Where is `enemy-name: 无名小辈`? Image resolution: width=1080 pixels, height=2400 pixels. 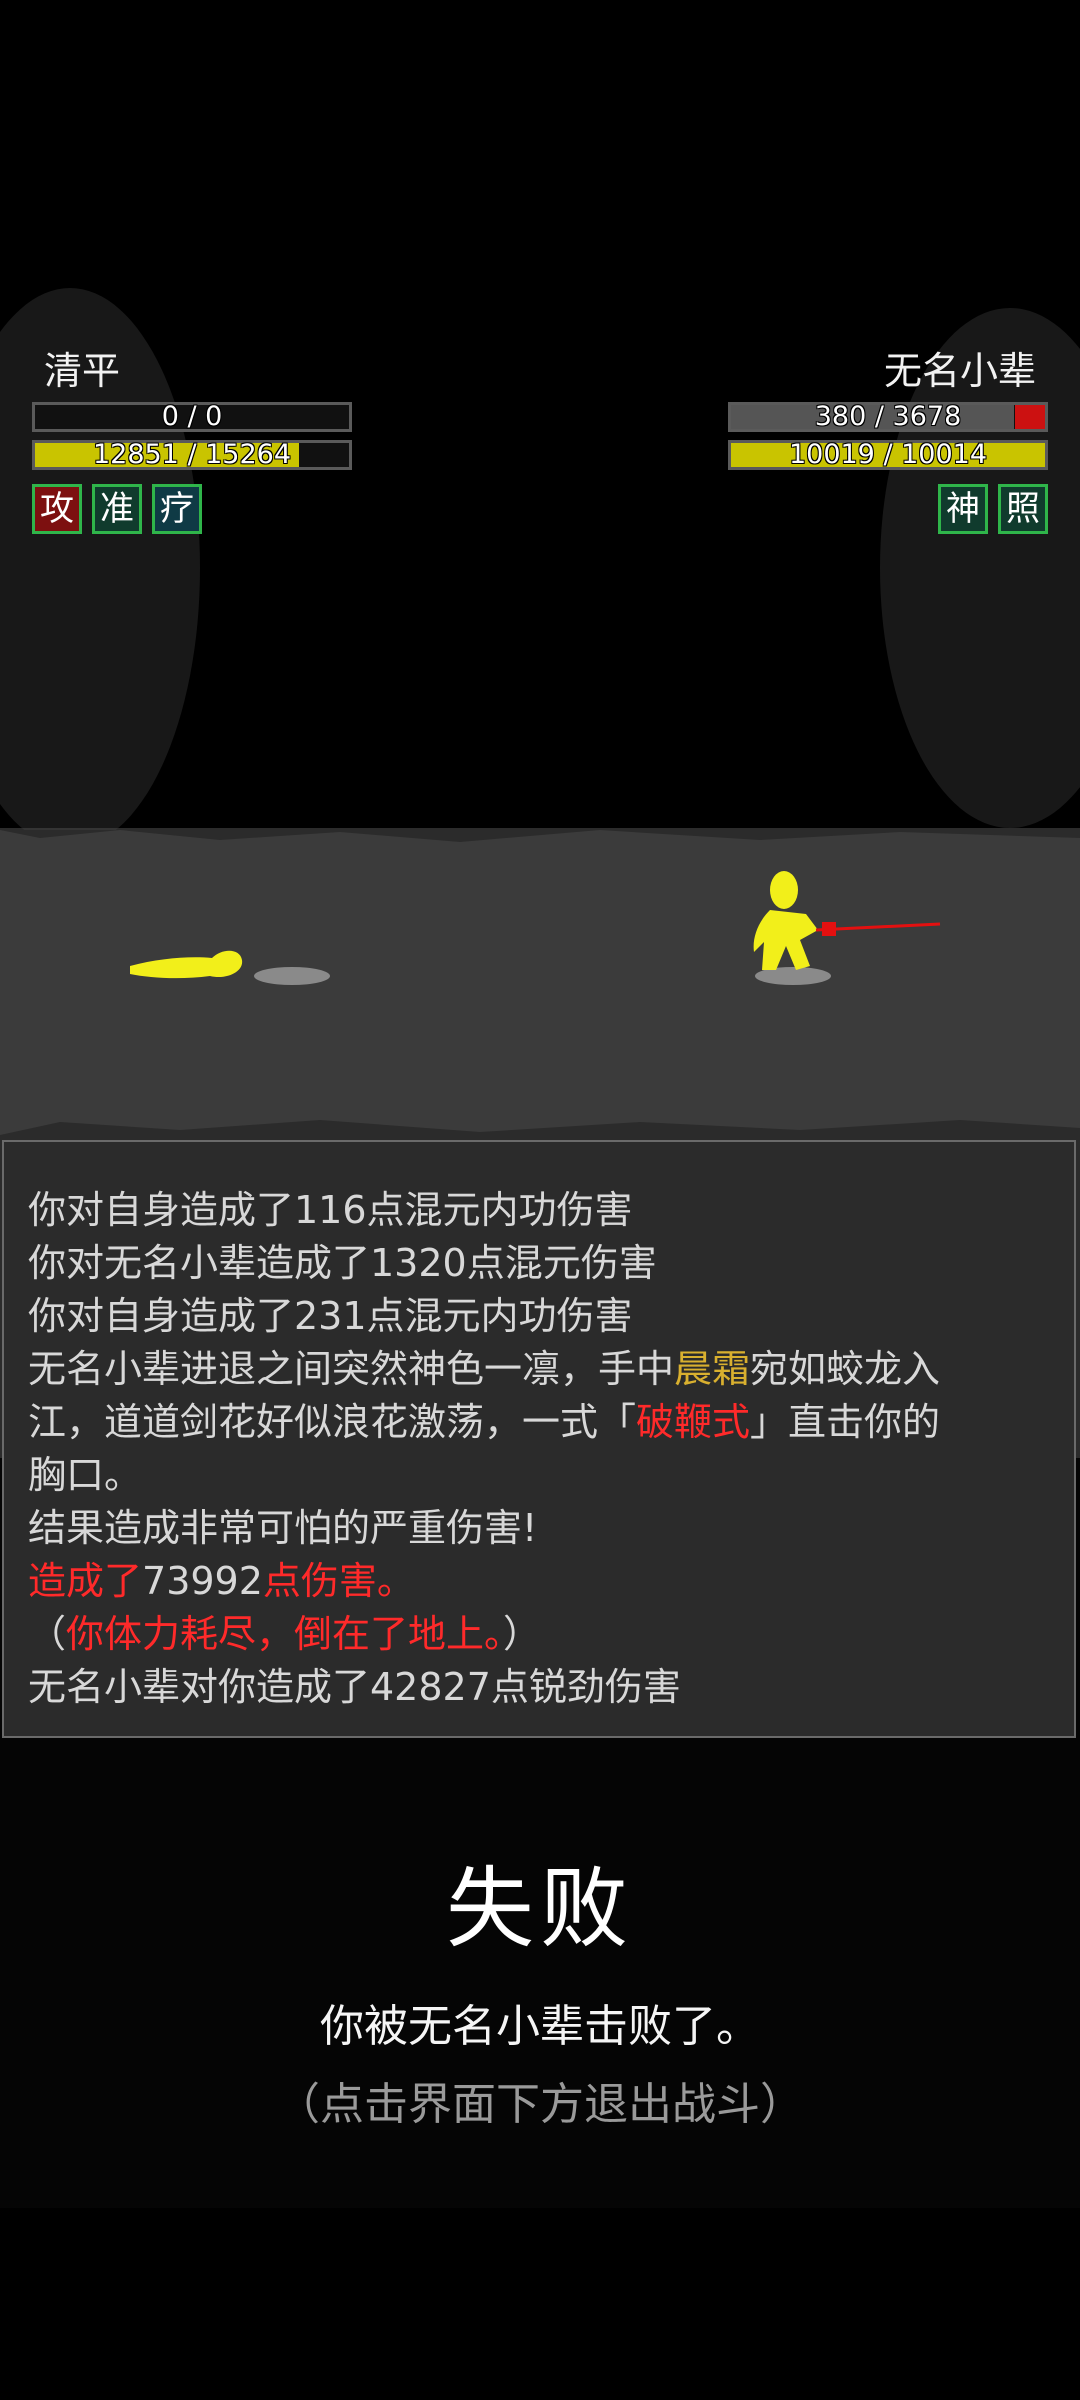
enemy-name: 无名小辈 is located at coordinates (959, 371).